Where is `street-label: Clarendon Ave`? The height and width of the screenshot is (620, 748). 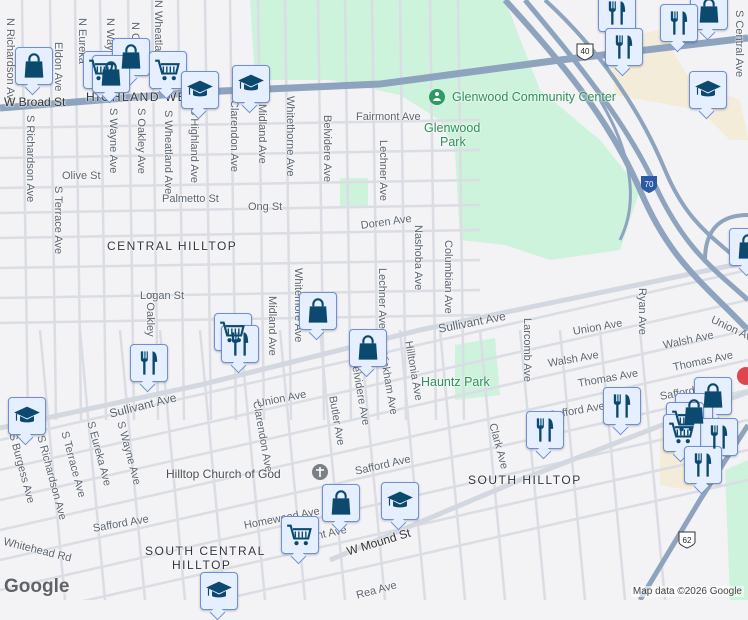 street-label: Clarendon Ave is located at coordinates (234, 136).